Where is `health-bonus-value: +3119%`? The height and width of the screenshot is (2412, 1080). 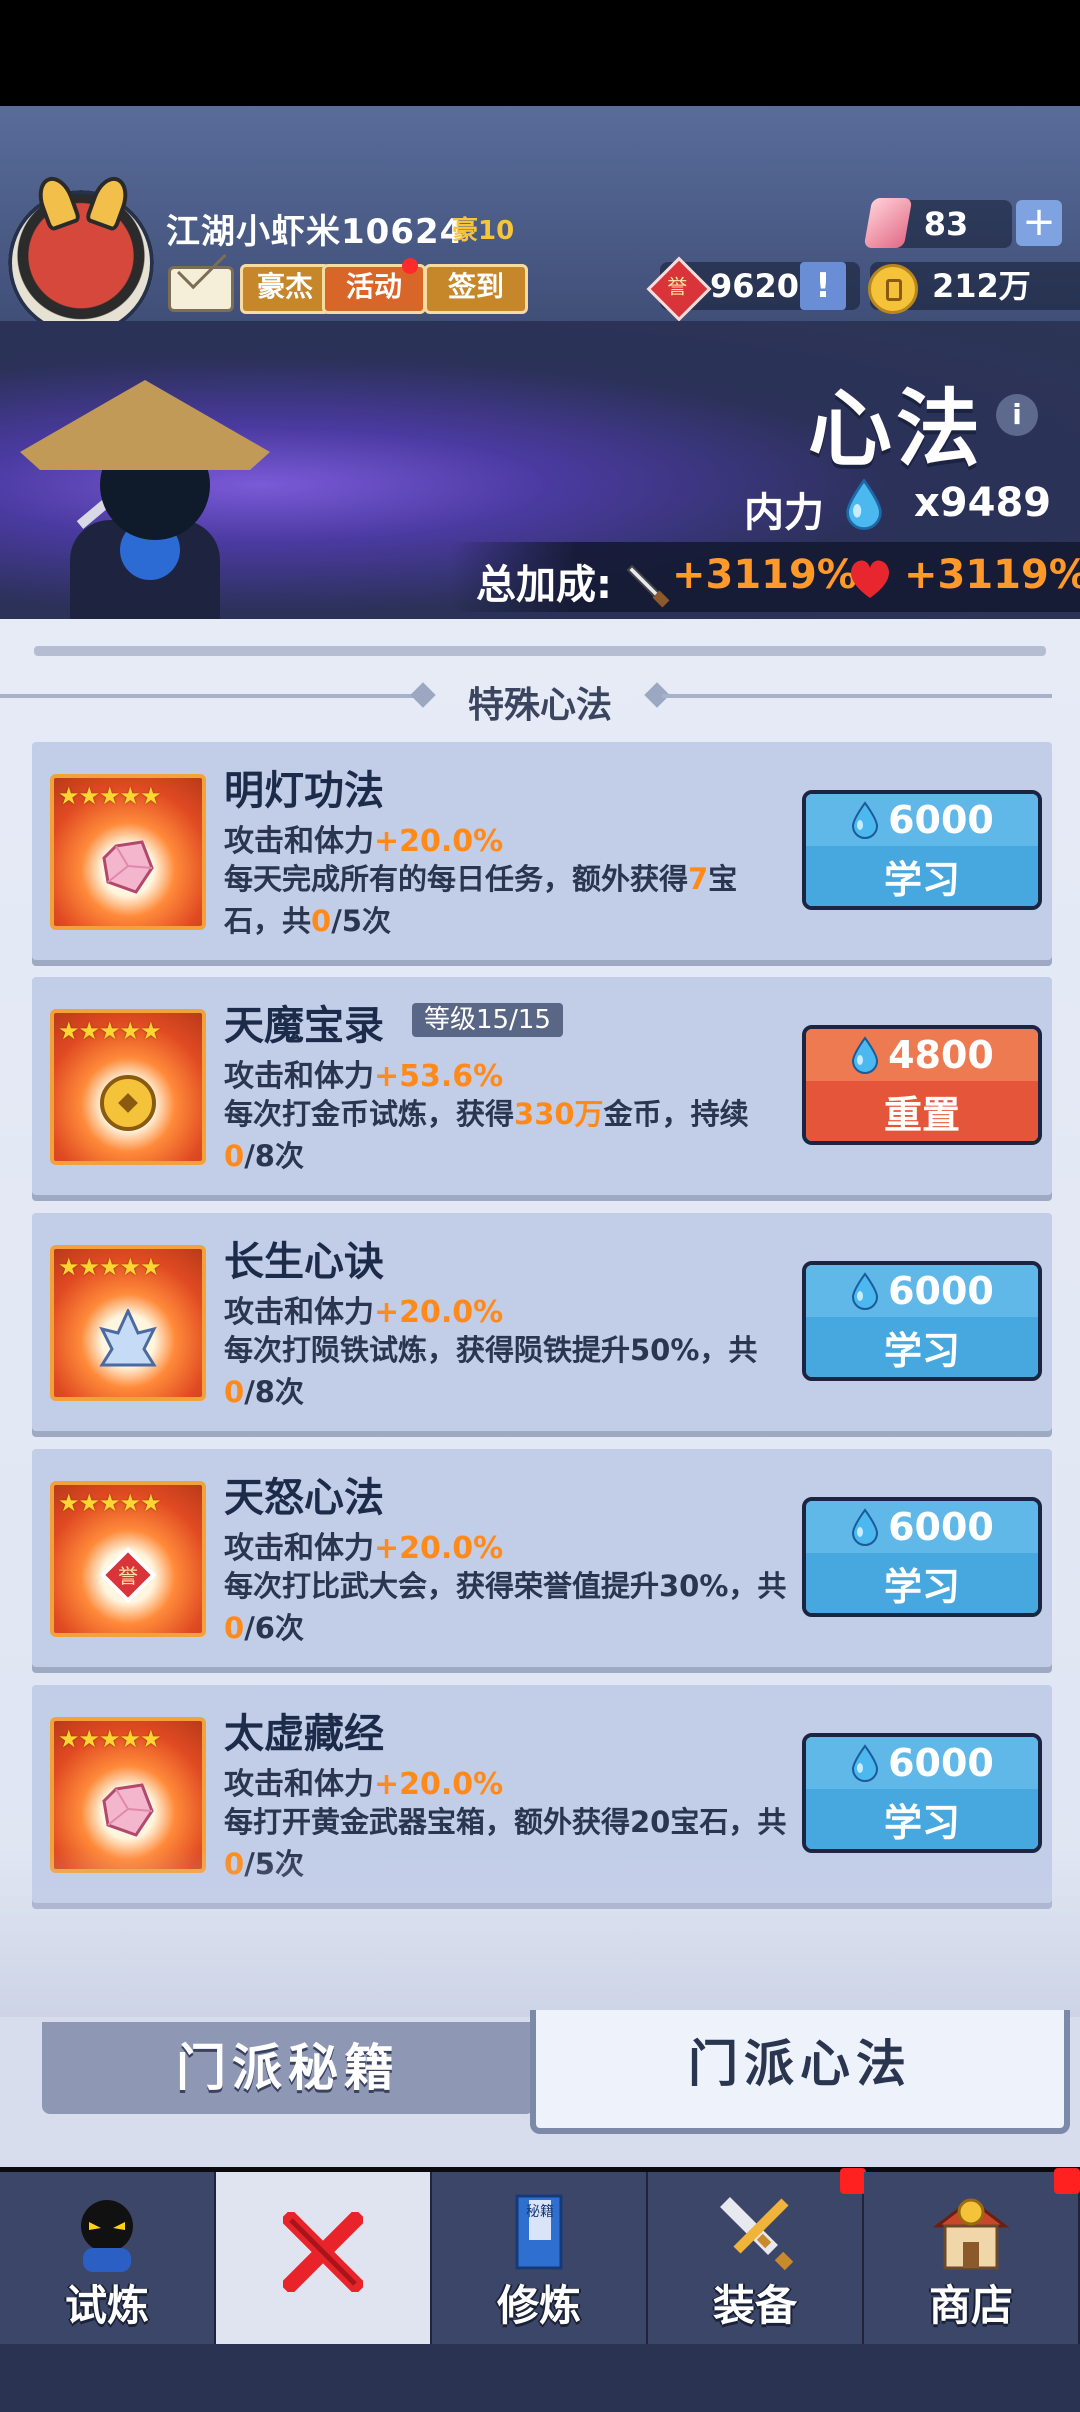
health-bonus-value: +3119% is located at coordinates (992, 575).